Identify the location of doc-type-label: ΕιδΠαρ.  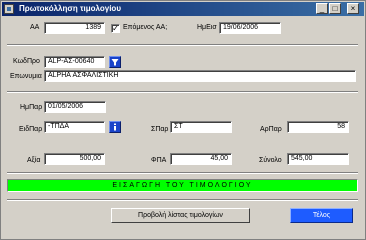
(31, 129).